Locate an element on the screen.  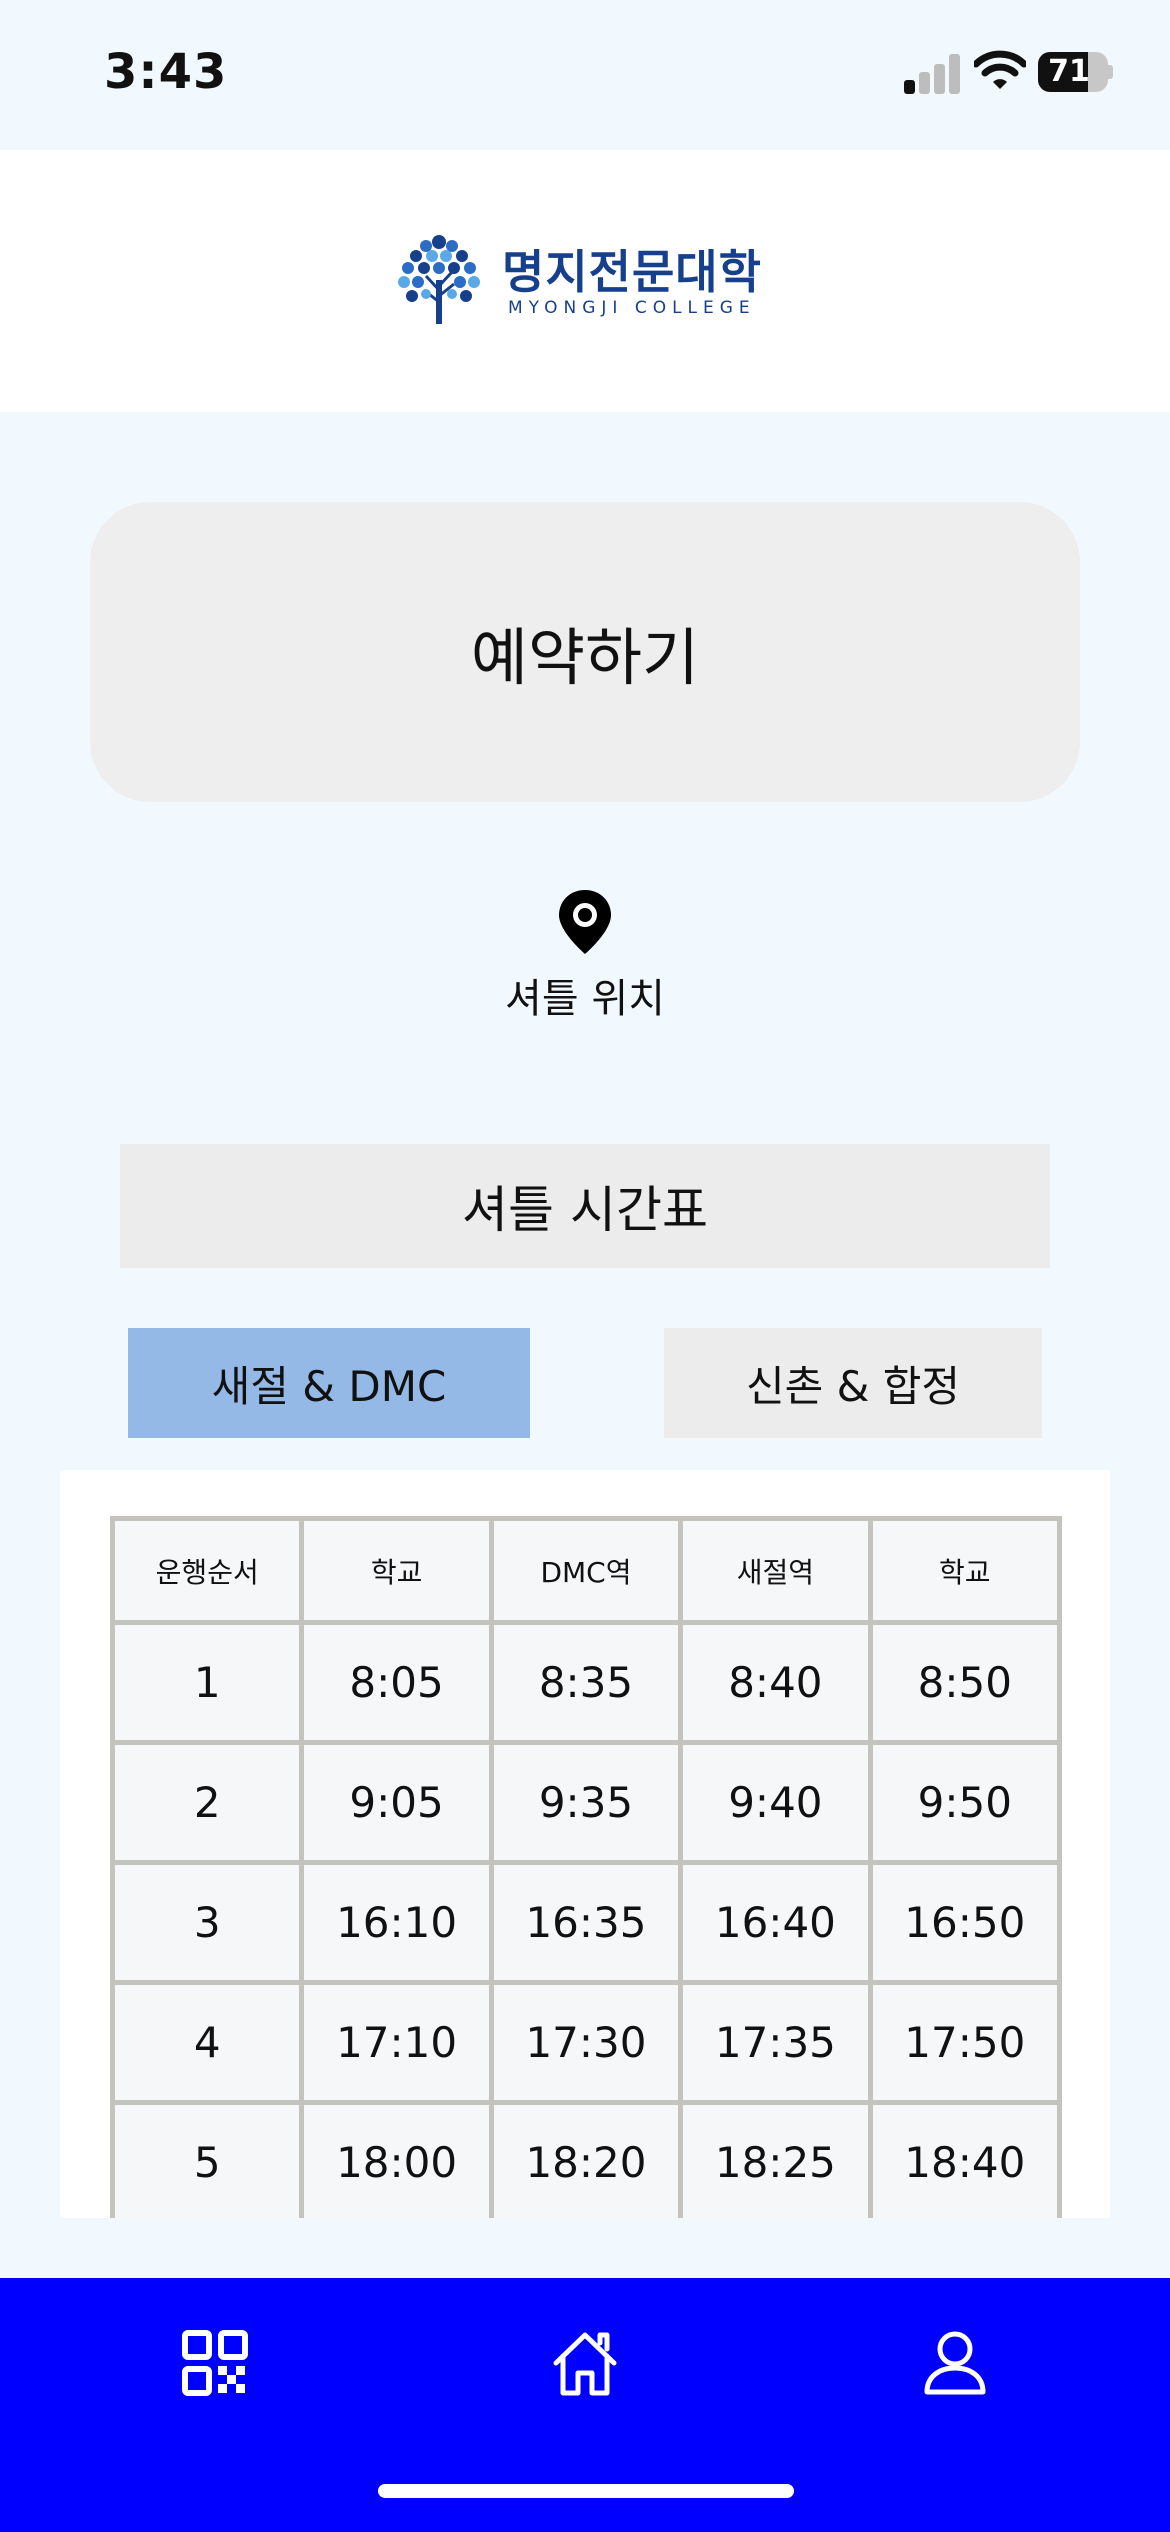
app-header: 명지전문대학 MYONGJI COLLEGE is located at coordinates (585, 281).